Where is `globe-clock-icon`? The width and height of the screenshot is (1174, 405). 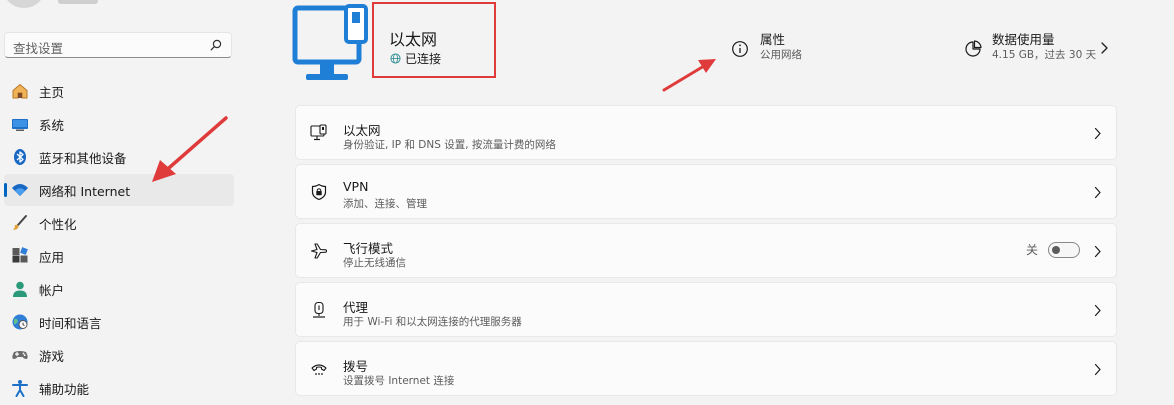 globe-clock-icon is located at coordinates (20, 322).